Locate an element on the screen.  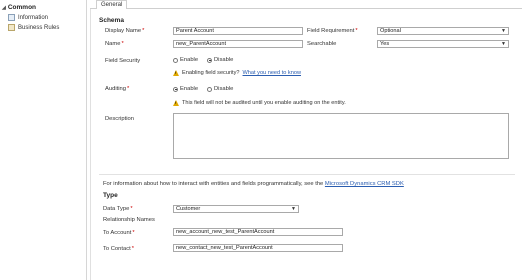
to-account-input: new_account_new_test_ParentAccount is located at coordinates (258, 232).